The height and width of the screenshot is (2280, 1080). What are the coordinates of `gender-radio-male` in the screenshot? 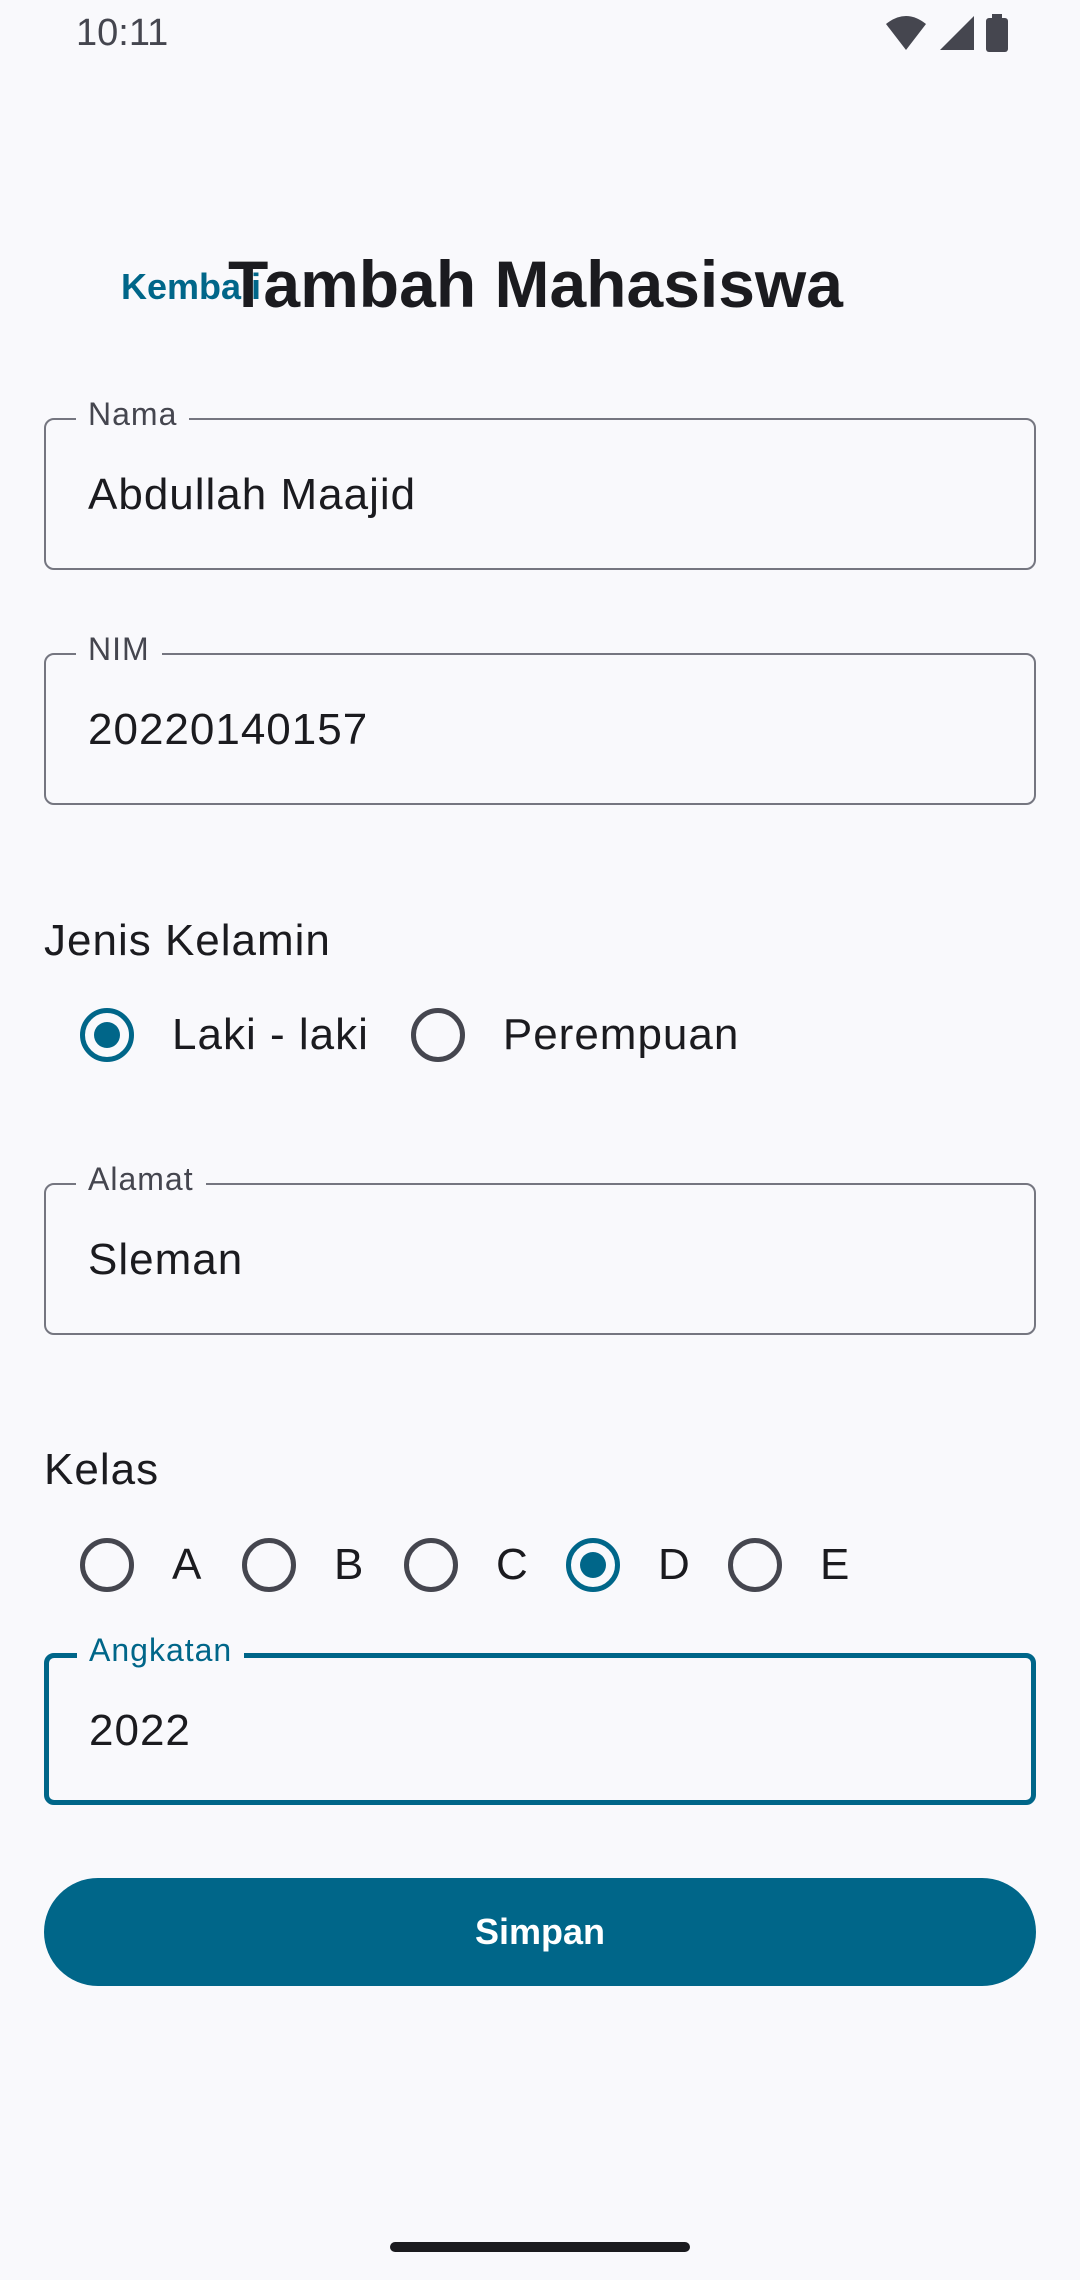 It's located at (107, 1035).